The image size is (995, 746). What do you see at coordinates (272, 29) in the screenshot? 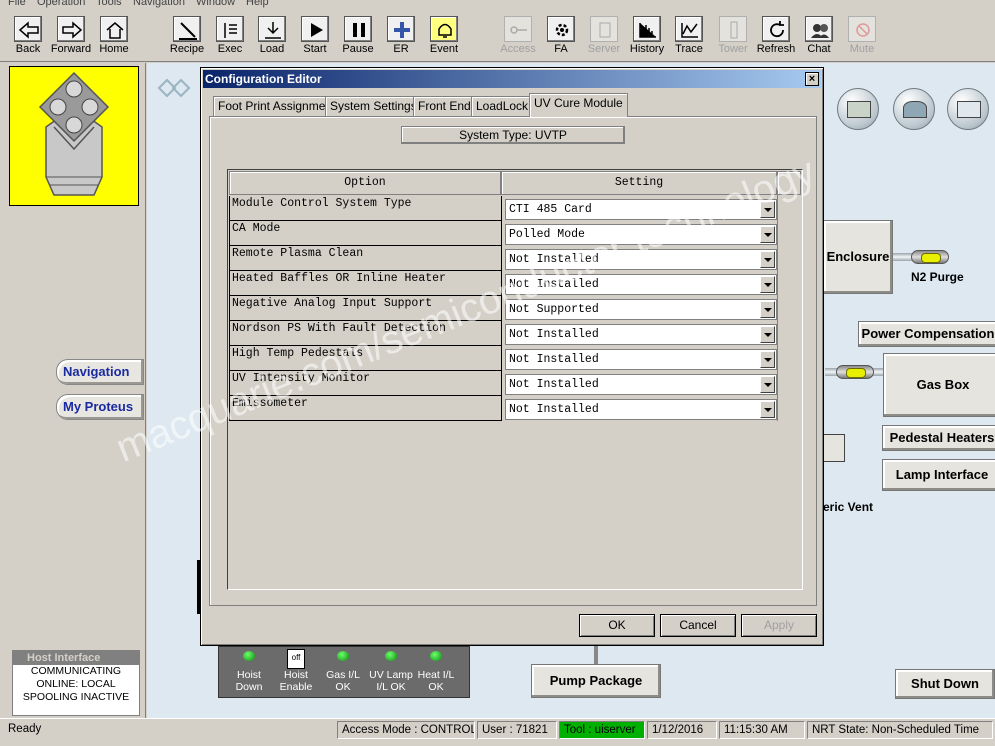
I see `load-icon` at bounding box center [272, 29].